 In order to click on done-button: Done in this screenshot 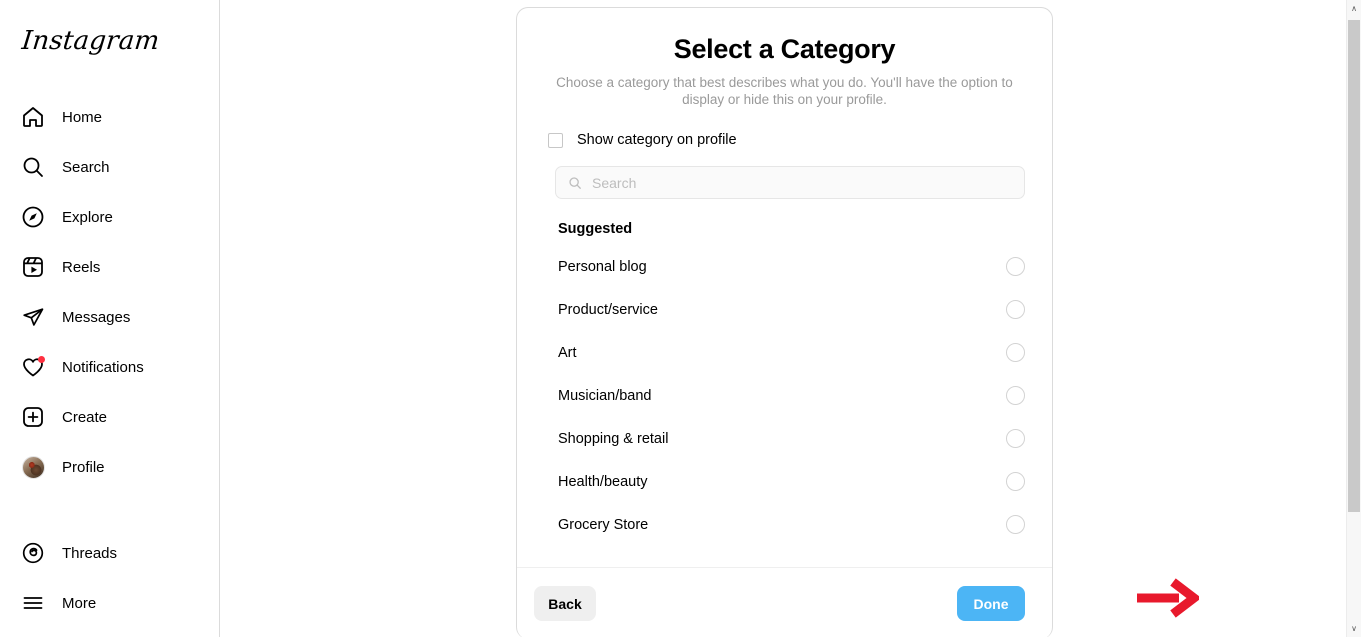, I will do `click(991, 603)`.